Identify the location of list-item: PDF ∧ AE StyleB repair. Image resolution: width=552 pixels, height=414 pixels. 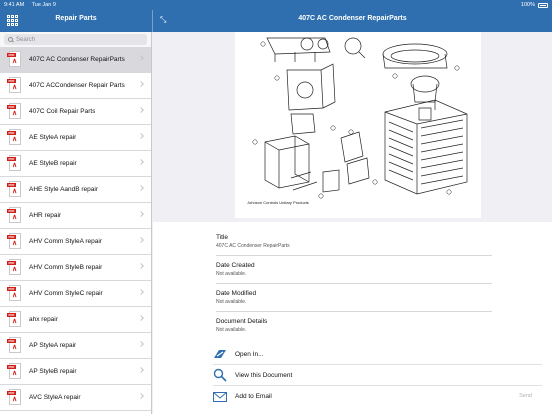
(75, 164).